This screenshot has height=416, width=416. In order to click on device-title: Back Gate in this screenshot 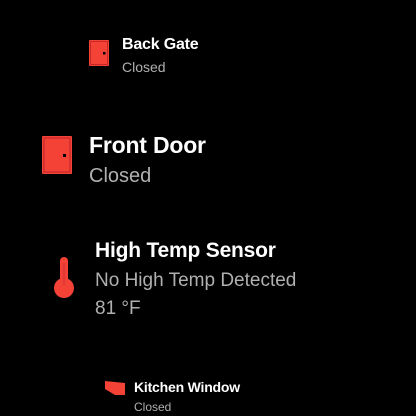, I will do `click(160, 44)`.